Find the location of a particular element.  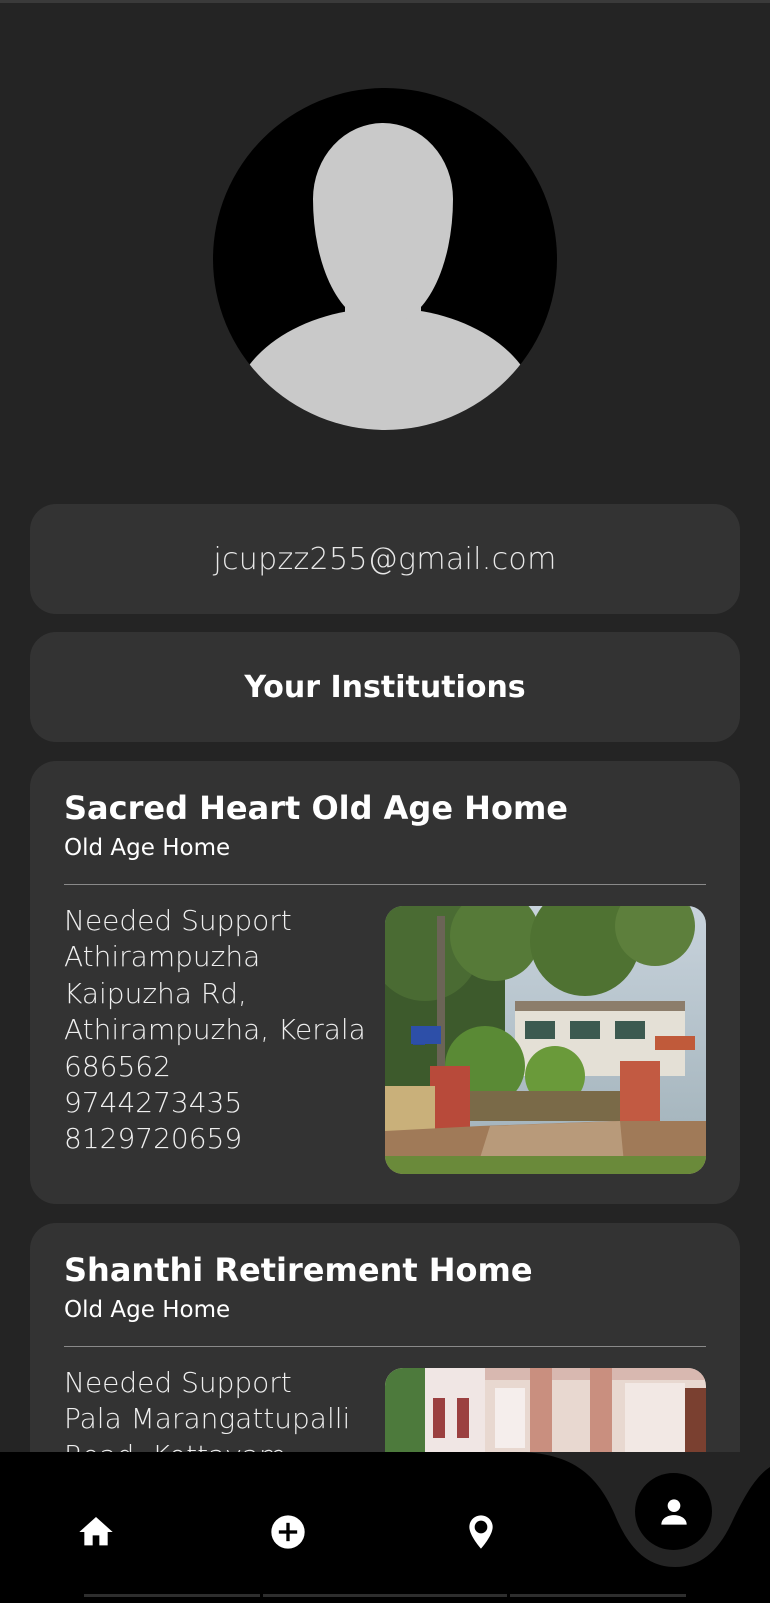

home-icon is located at coordinates (96, 1531).